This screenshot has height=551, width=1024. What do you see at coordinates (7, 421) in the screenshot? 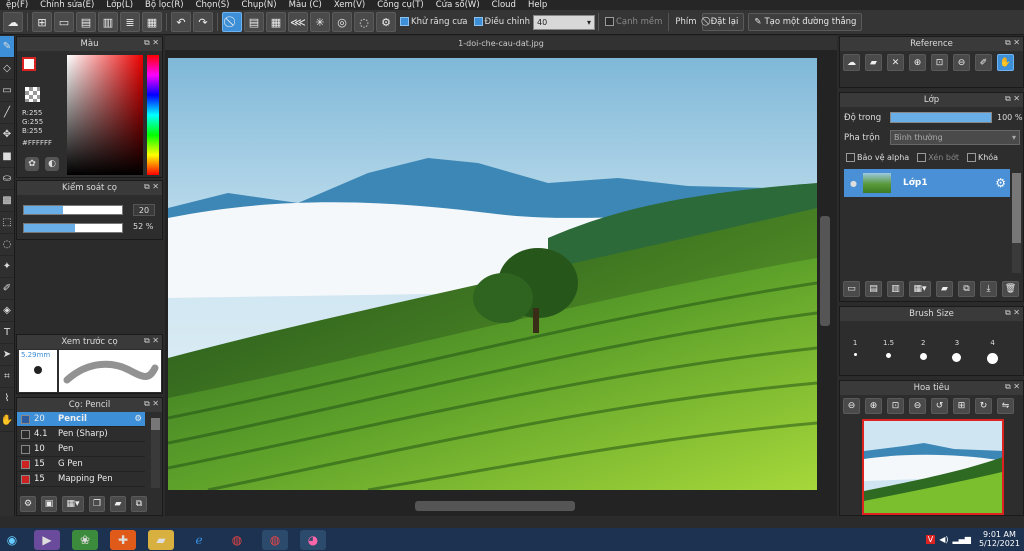
I see `hand-tool-icon: ✋` at bounding box center [7, 421].